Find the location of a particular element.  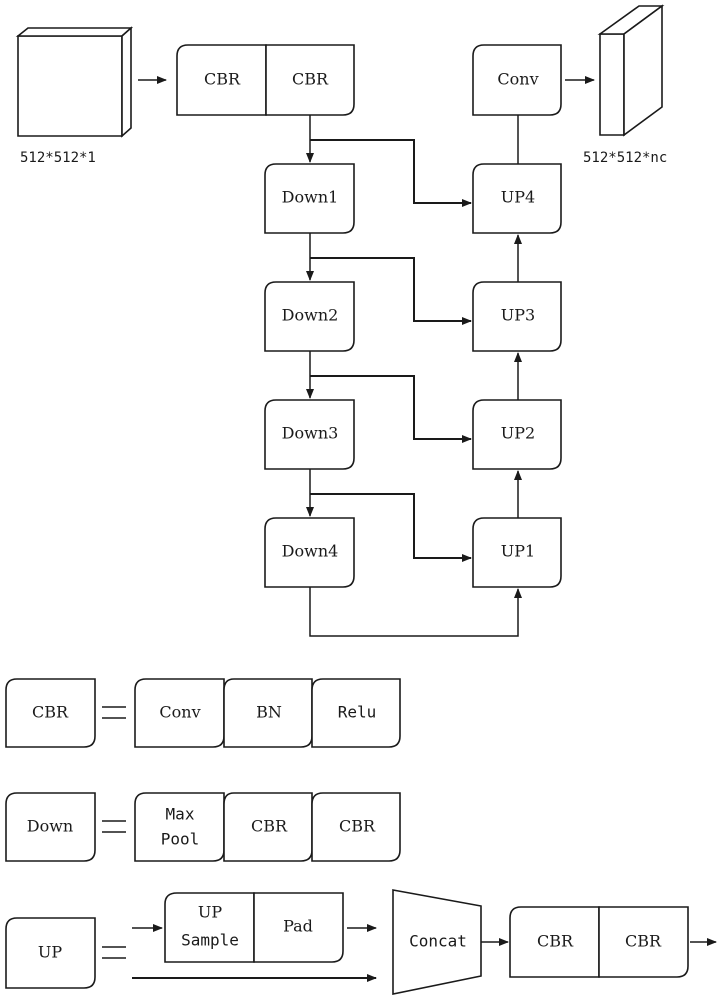

legend-maxpool-label-line1: Max is located at coordinates (180, 814).